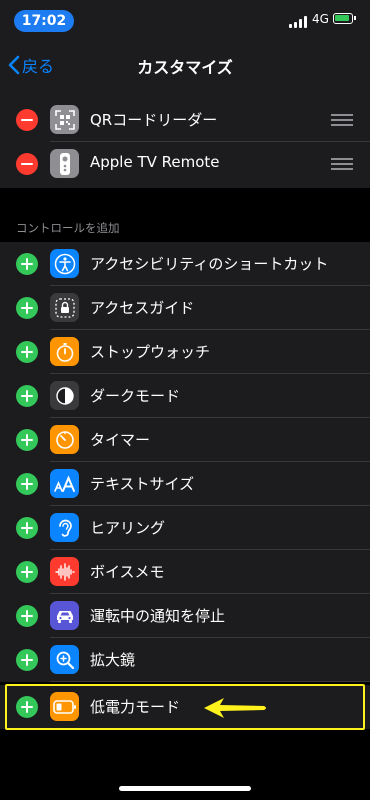 The width and height of the screenshot is (370, 800). Describe the element at coordinates (344, 18) in the screenshot. I see `battery-charging-icon` at that location.